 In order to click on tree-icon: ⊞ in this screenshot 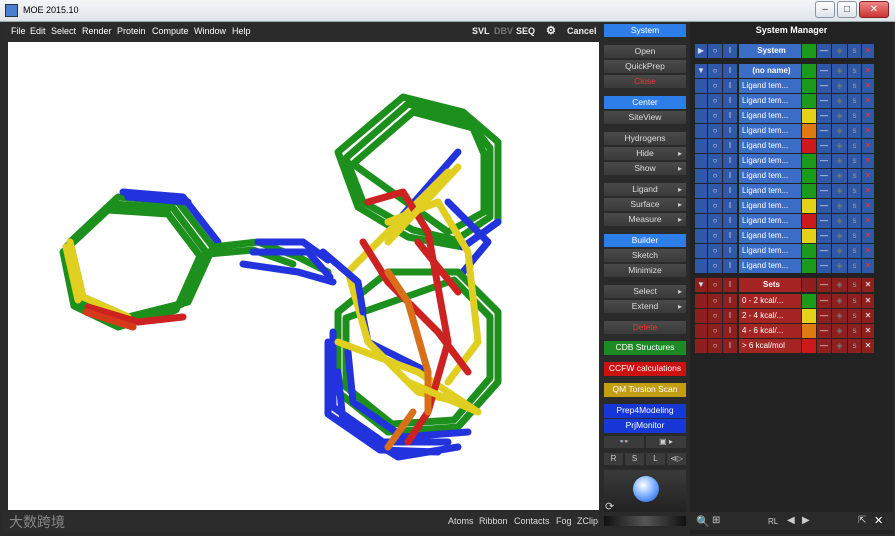, I will do `click(716, 520)`.